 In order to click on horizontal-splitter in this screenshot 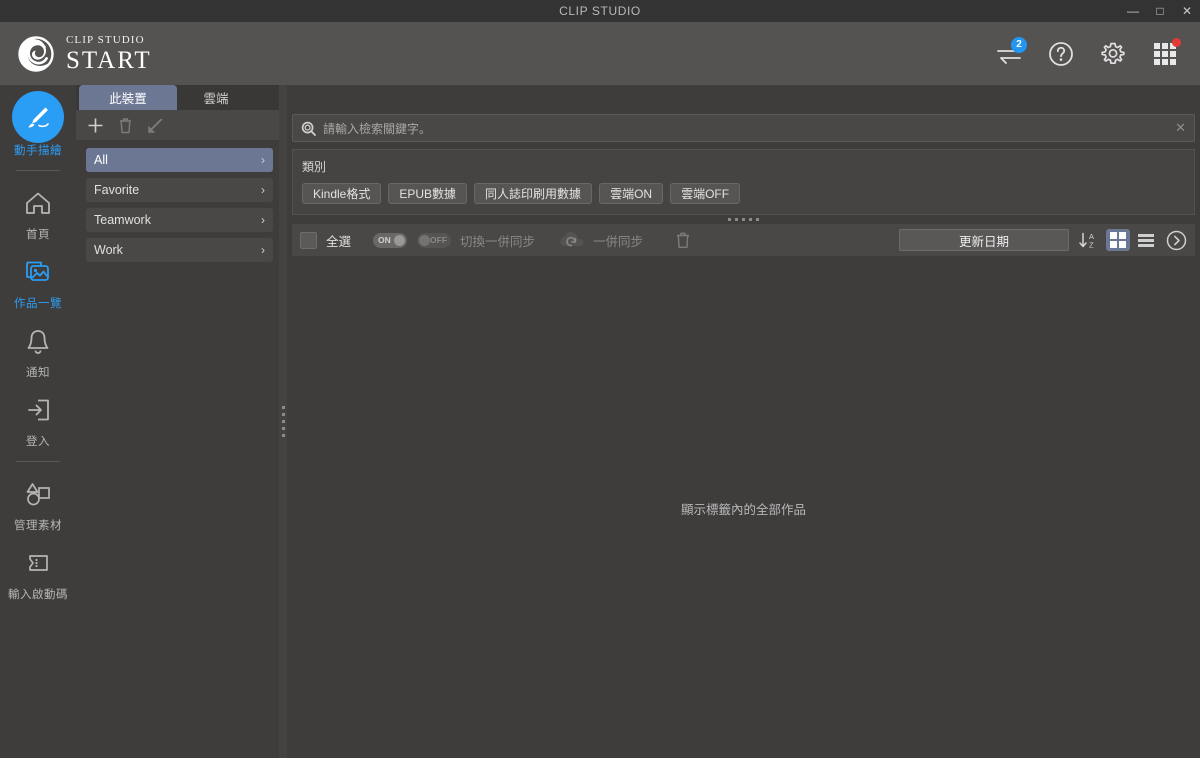, I will do `click(743, 219)`.